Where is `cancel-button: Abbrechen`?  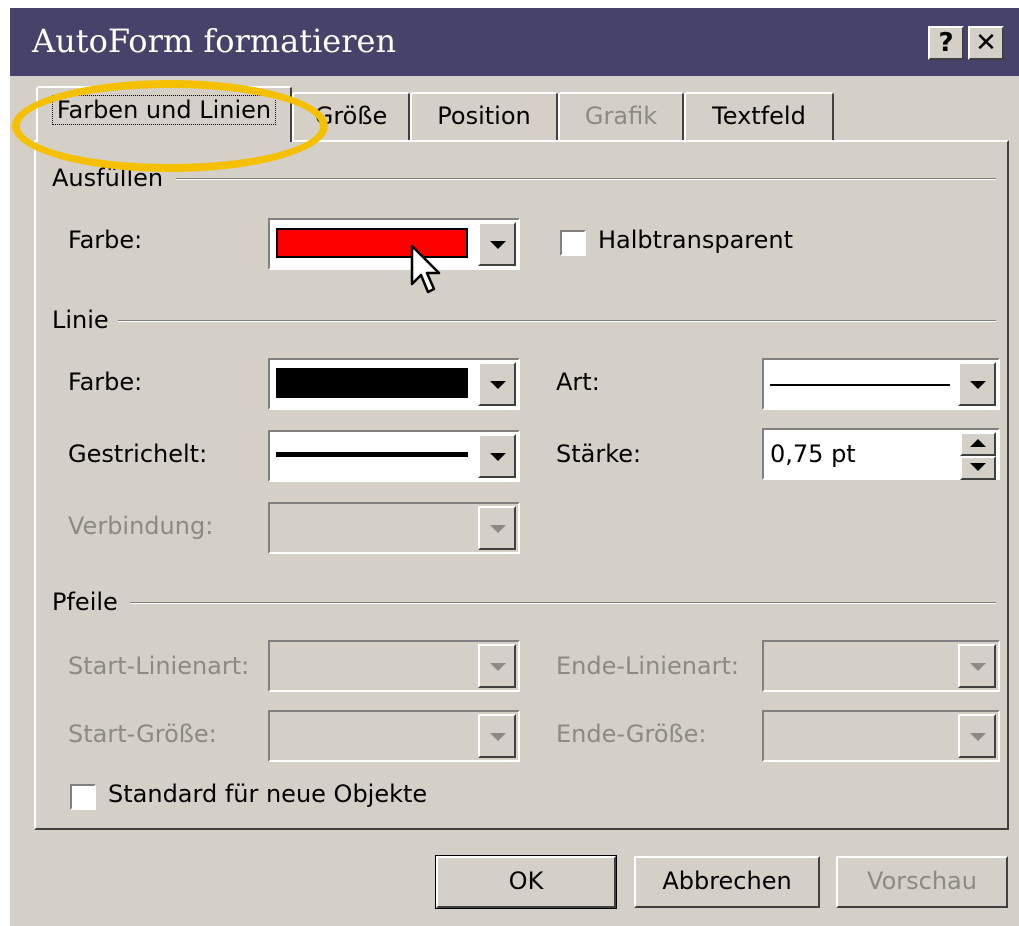
cancel-button: Abbrechen is located at coordinates (727, 882).